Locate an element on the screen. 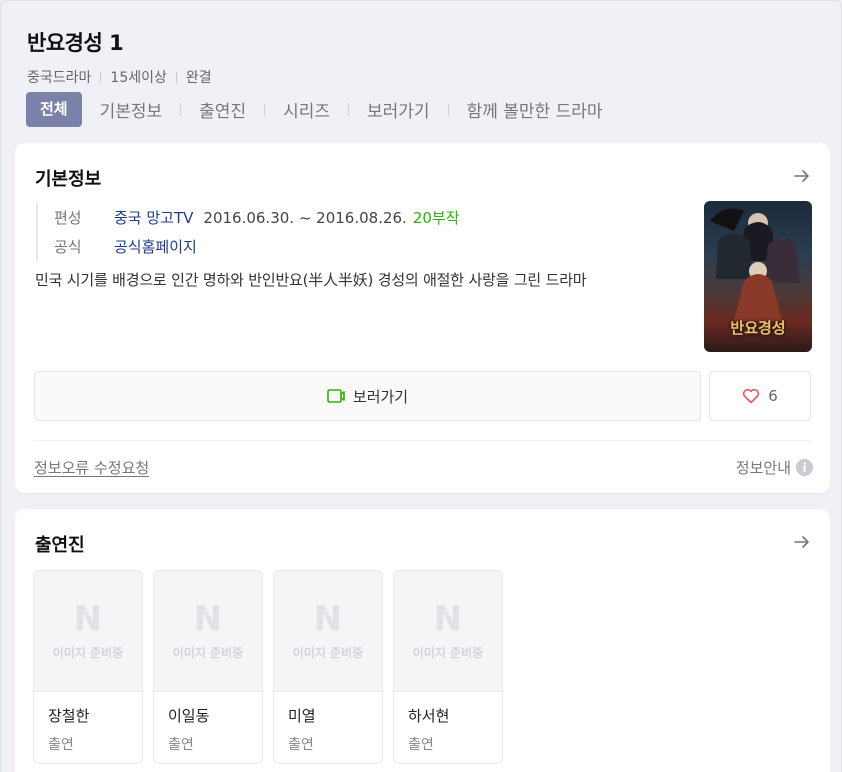 Image resolution: width=842 pixels, height=772 pixels. basic-info-title: 기본정보 is located at coordinates (68, 179).